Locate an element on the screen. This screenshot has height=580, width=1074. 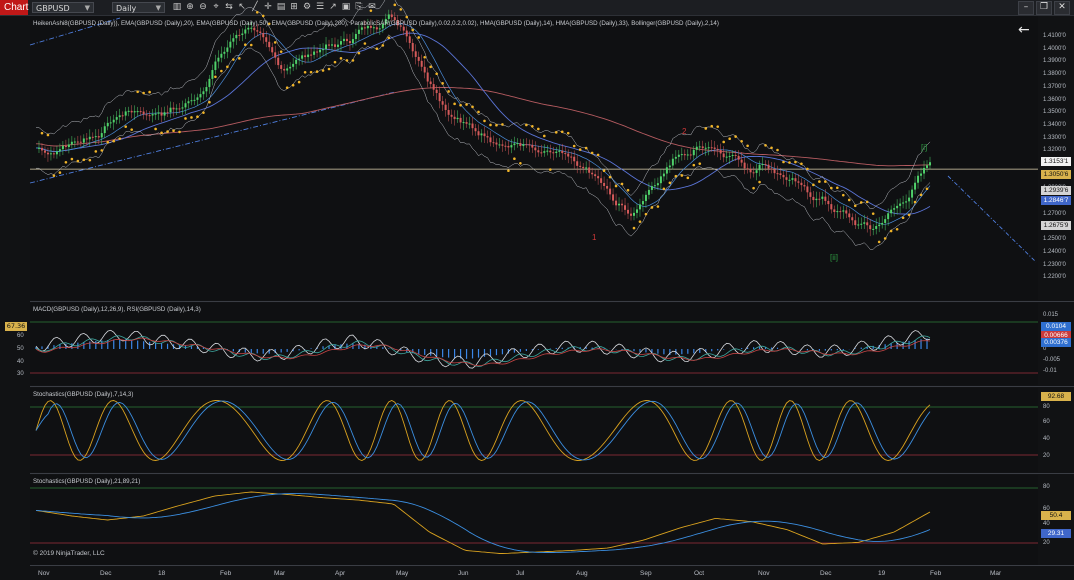
rsi-line is located at coordinates (483, 349).